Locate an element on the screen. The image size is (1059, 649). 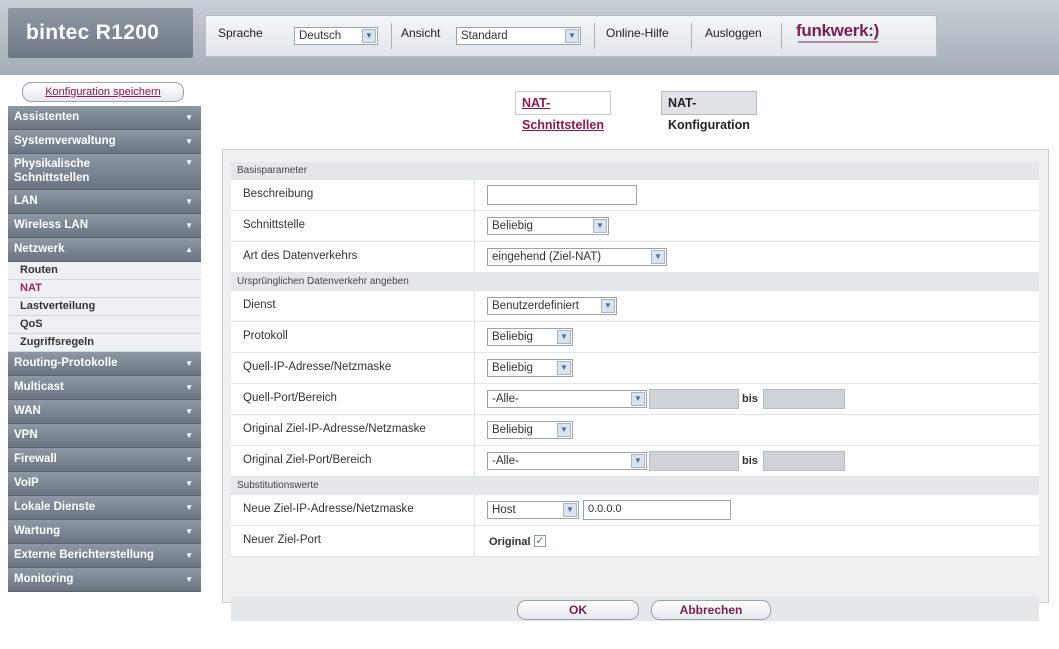
dienst-select: Benutzerdefiniert ▼ is located at coordinates (552, 306).